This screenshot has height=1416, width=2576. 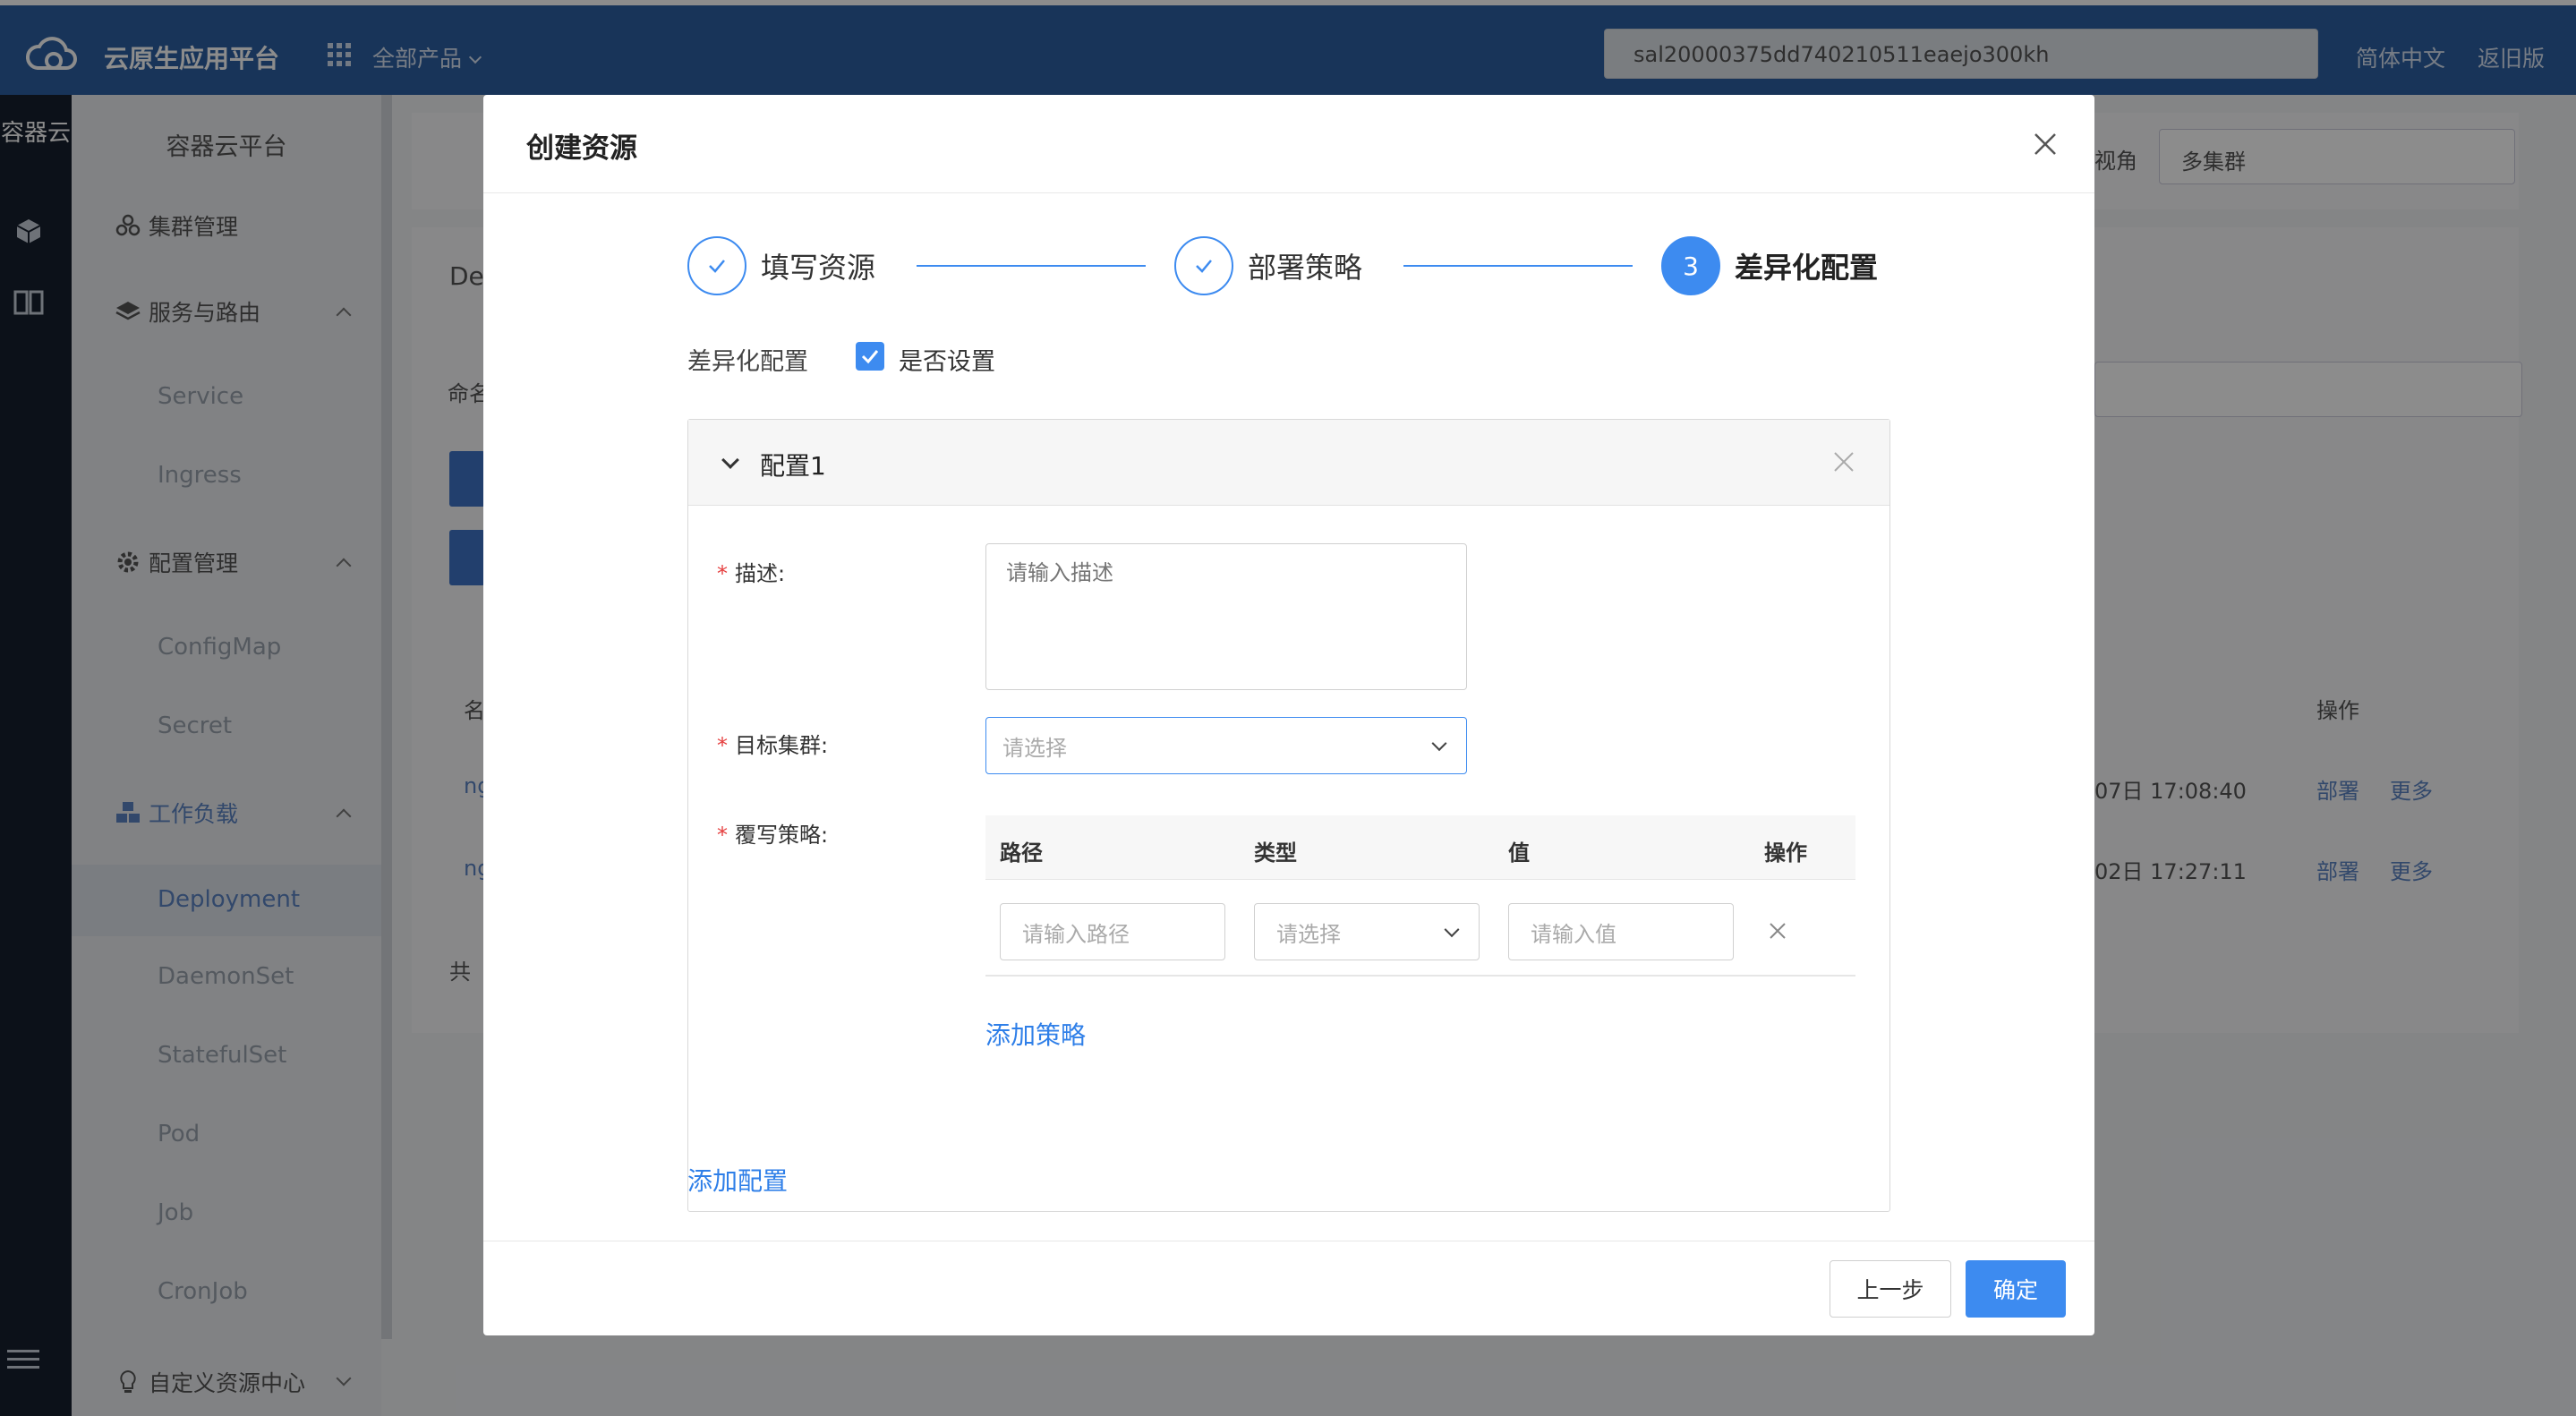 What do you see at coordinates (1226, 745) in the screenshot?
I see `target-cluster-select: 请选择` at bounding box center [1226, 745].